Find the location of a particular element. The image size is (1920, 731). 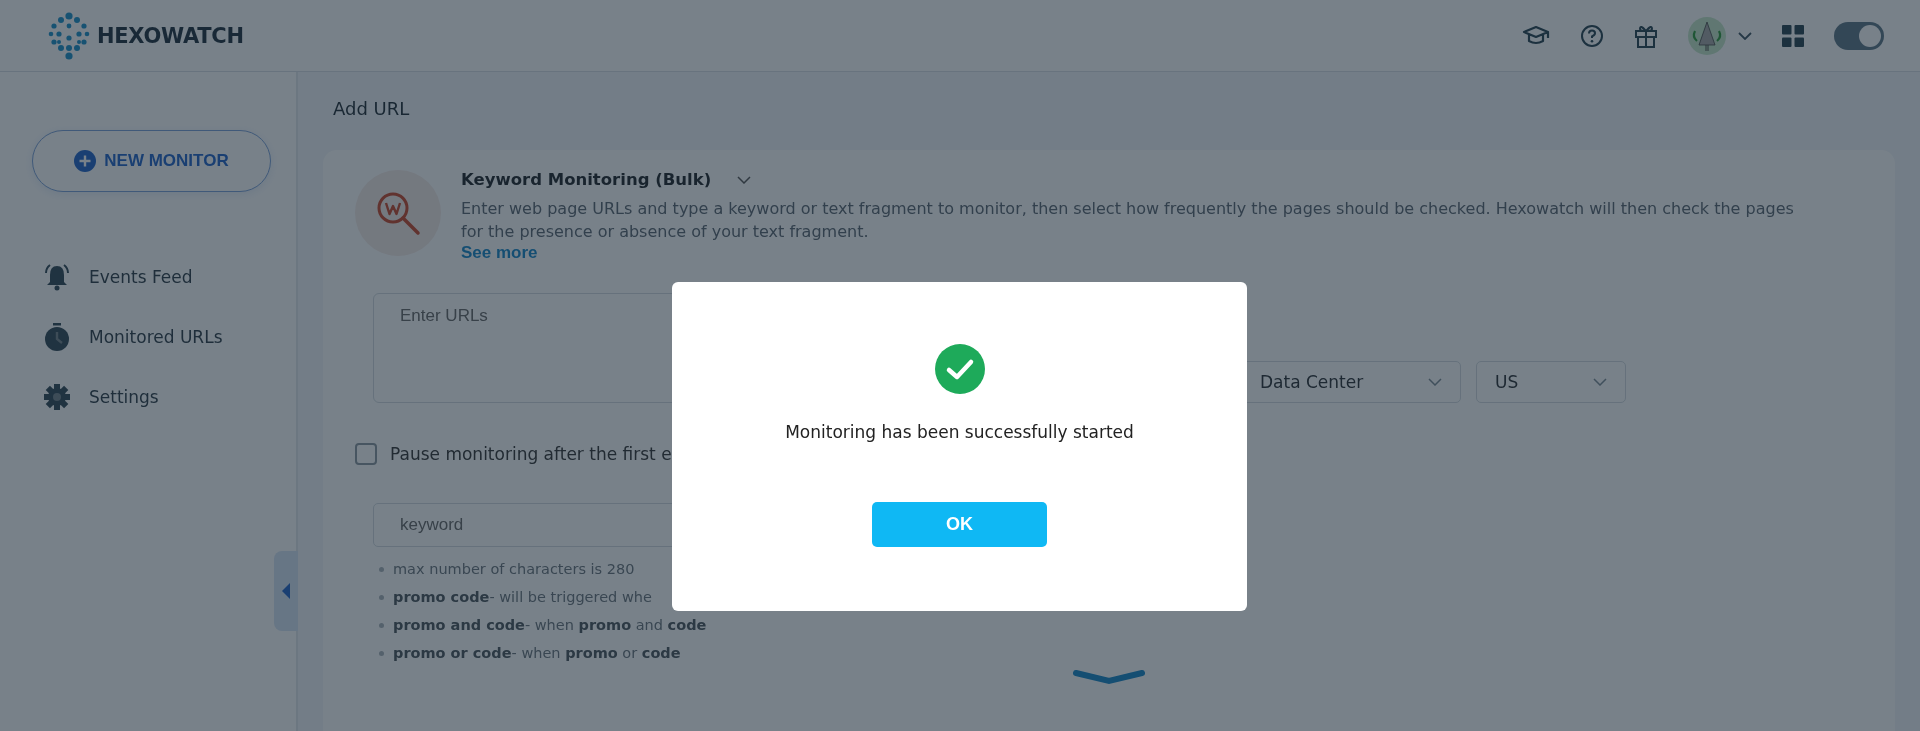

graduation-cap-icon is located at coordinates (1536, 35).